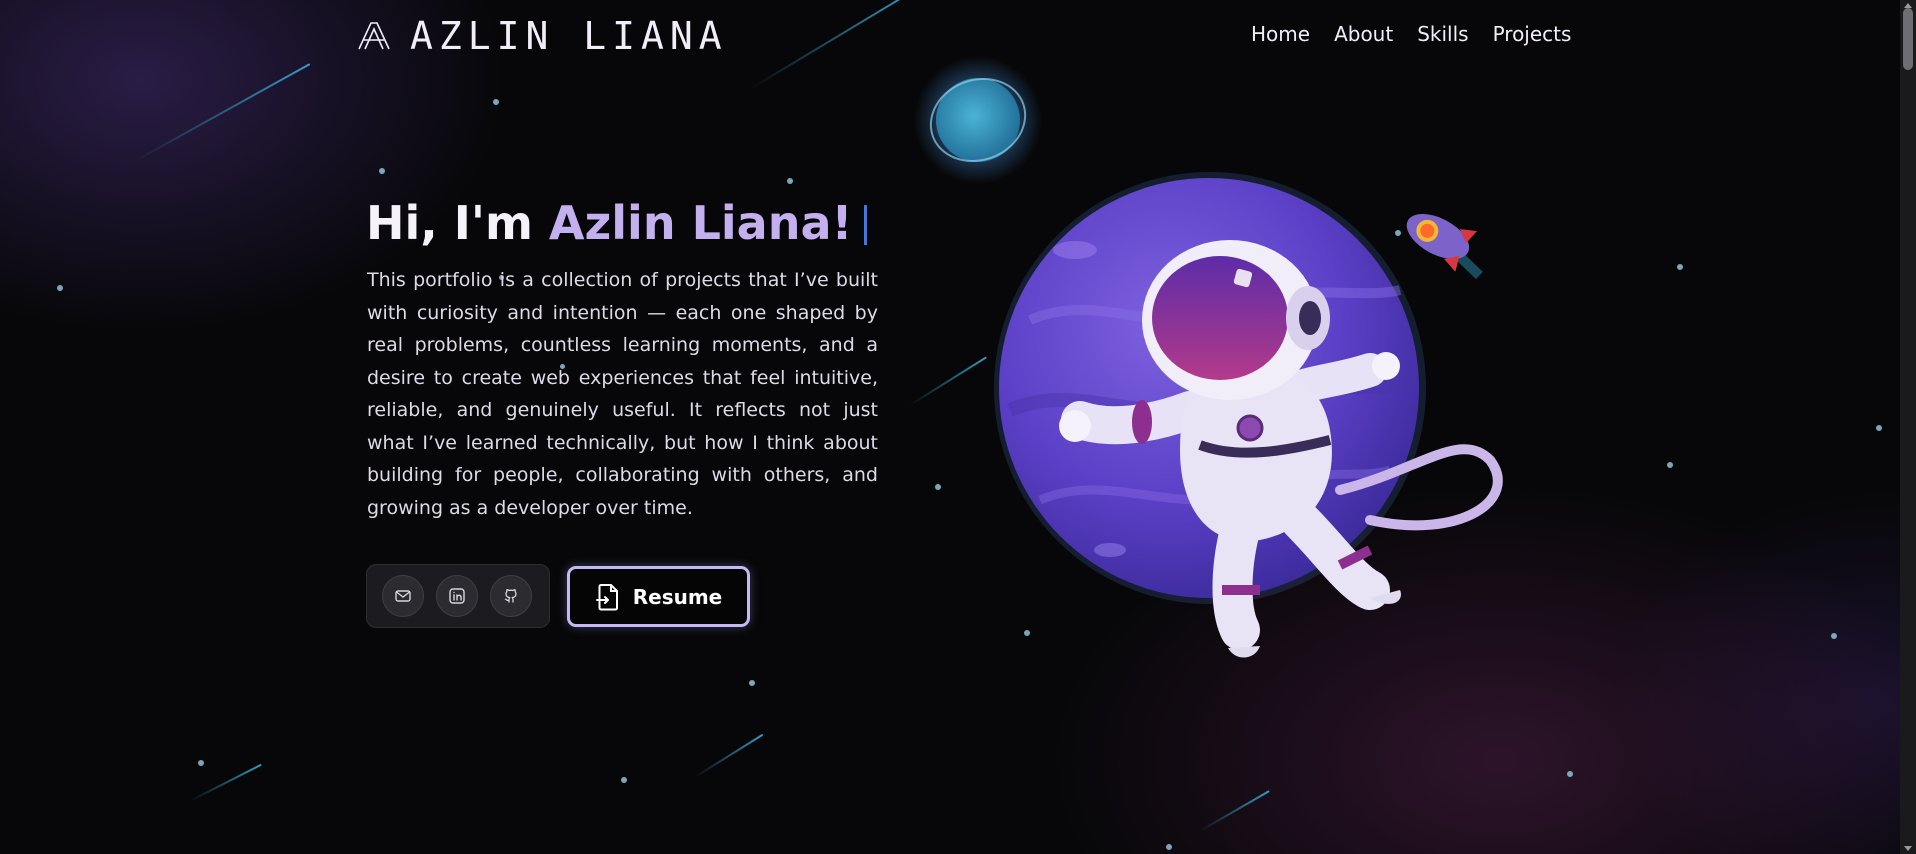  What do you see at coordinates (677, 596) in the screenshot?
I see `resume-label: Resume` at bounding box center [677, 596].